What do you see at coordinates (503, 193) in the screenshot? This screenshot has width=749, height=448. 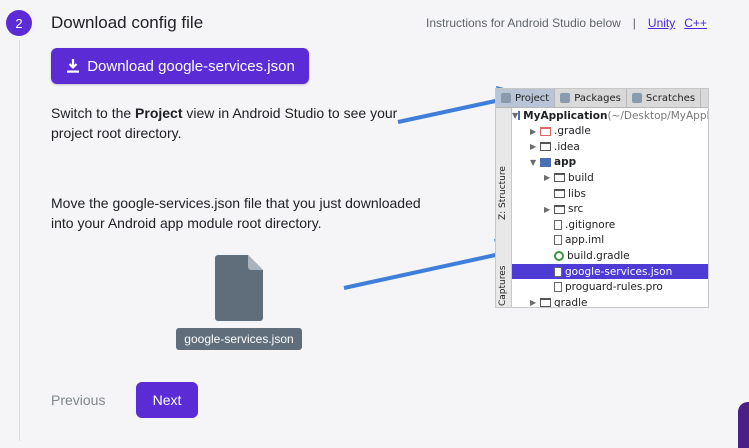 I see `structure-tool-label: Z: Structure` at bounding box center [503, 193].